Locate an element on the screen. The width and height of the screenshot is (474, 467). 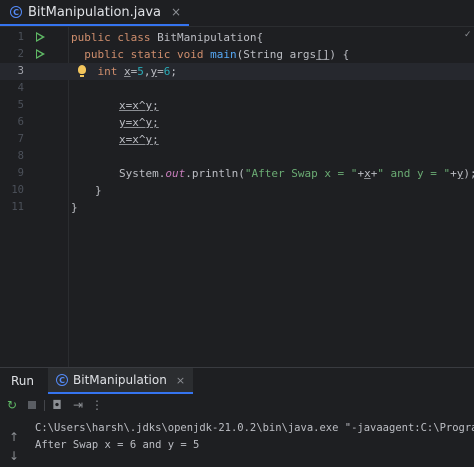
code-line: 10 } is located at coordinates (237, 190).